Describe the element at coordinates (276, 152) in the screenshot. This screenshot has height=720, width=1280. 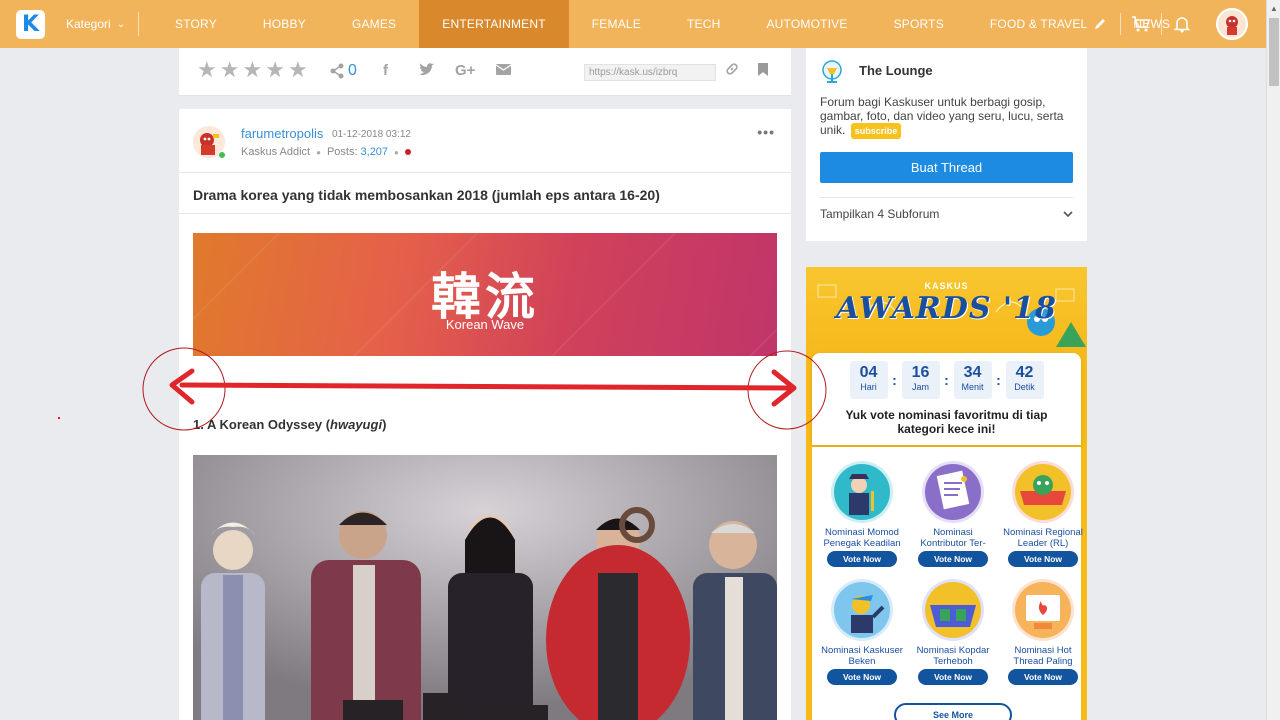
I see `poster-rank: Kaskus Addict` at that location.